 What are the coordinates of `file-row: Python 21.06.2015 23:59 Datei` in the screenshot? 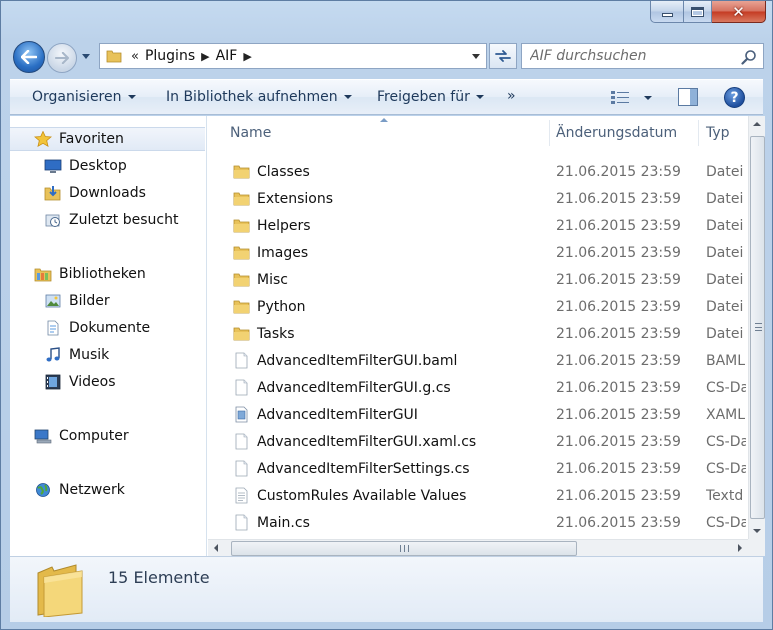 It's located at (478, 306).